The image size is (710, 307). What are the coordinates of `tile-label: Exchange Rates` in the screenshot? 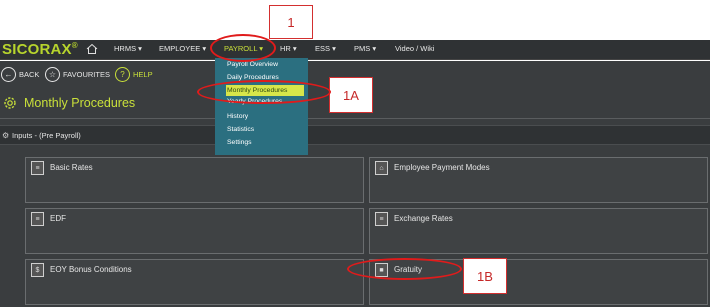 It's located at (423, 218).